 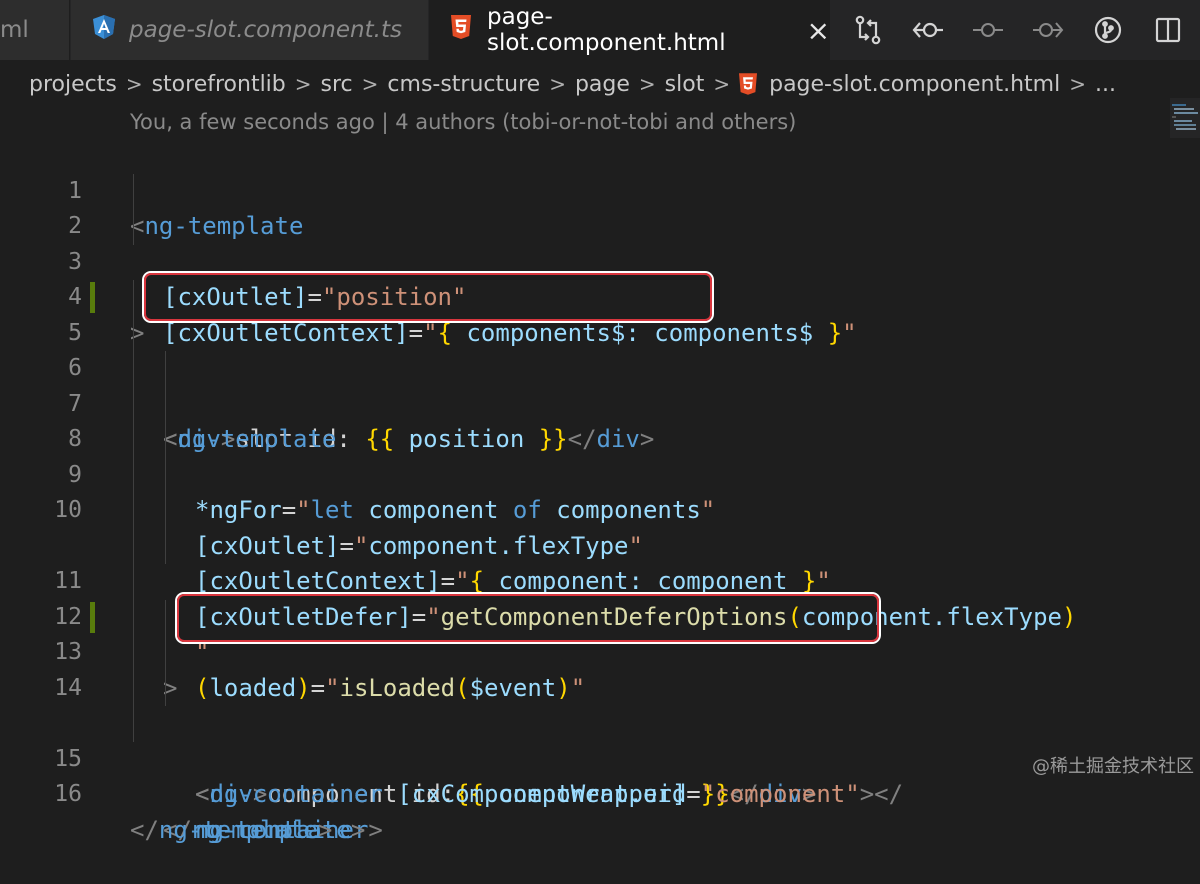 I want to click on breadcrumb-item-page: page, so click(x=602, y=84).